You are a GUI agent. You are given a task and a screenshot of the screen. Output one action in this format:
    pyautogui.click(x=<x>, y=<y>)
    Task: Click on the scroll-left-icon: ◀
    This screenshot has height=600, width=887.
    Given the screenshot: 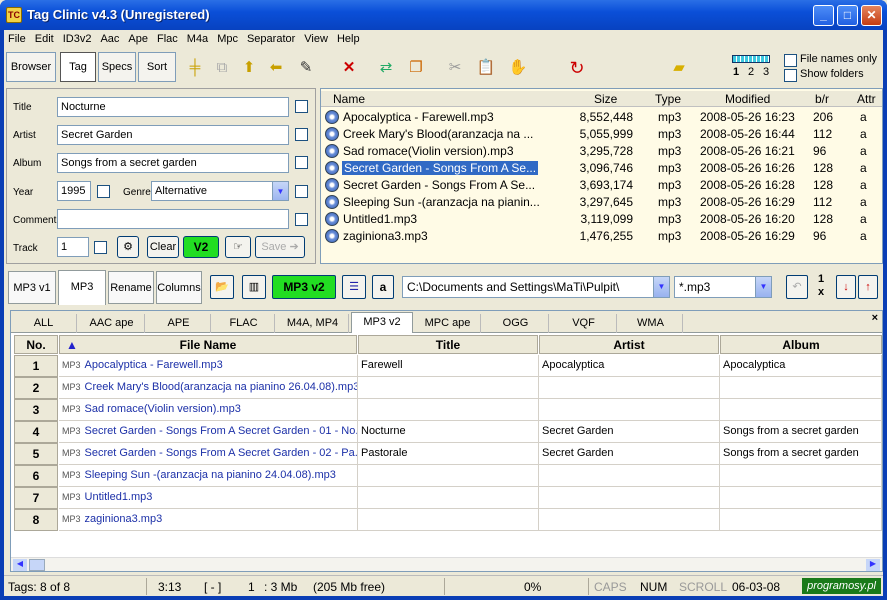 What is the action you would take?
    pyautogui.click(x=20, y=565)
    